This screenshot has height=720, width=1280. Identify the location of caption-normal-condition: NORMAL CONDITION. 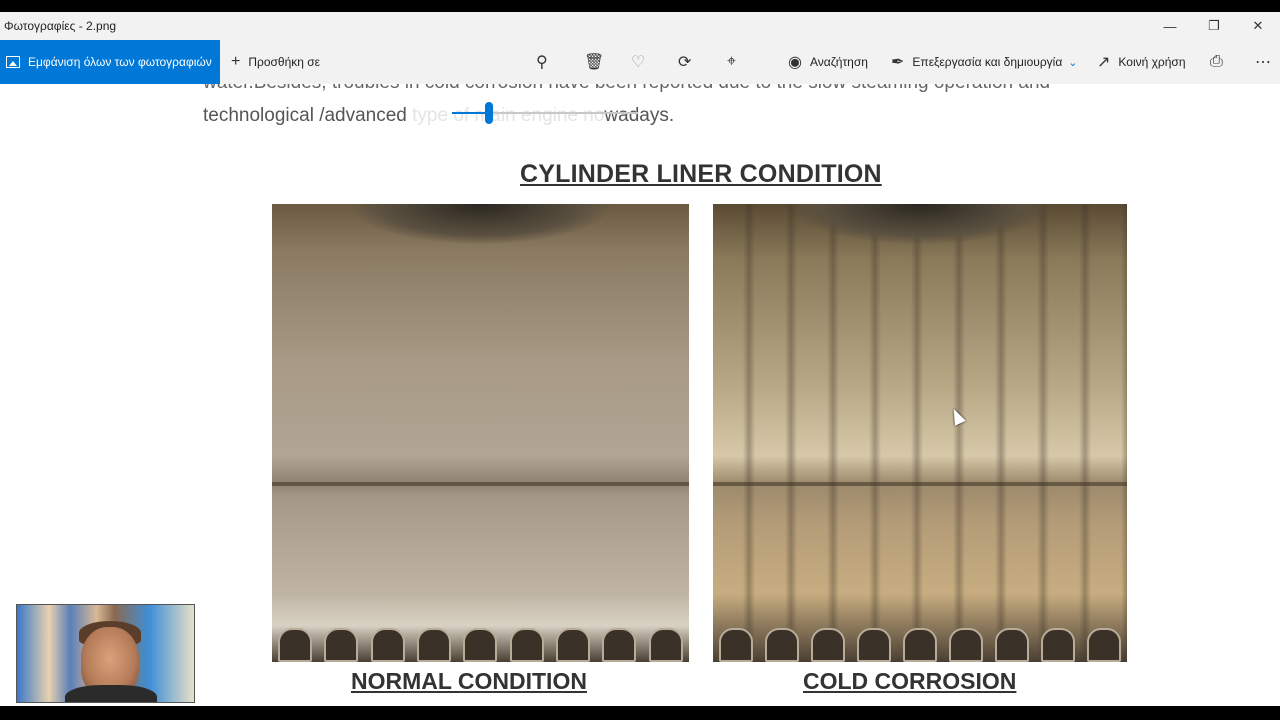
(469, 681).